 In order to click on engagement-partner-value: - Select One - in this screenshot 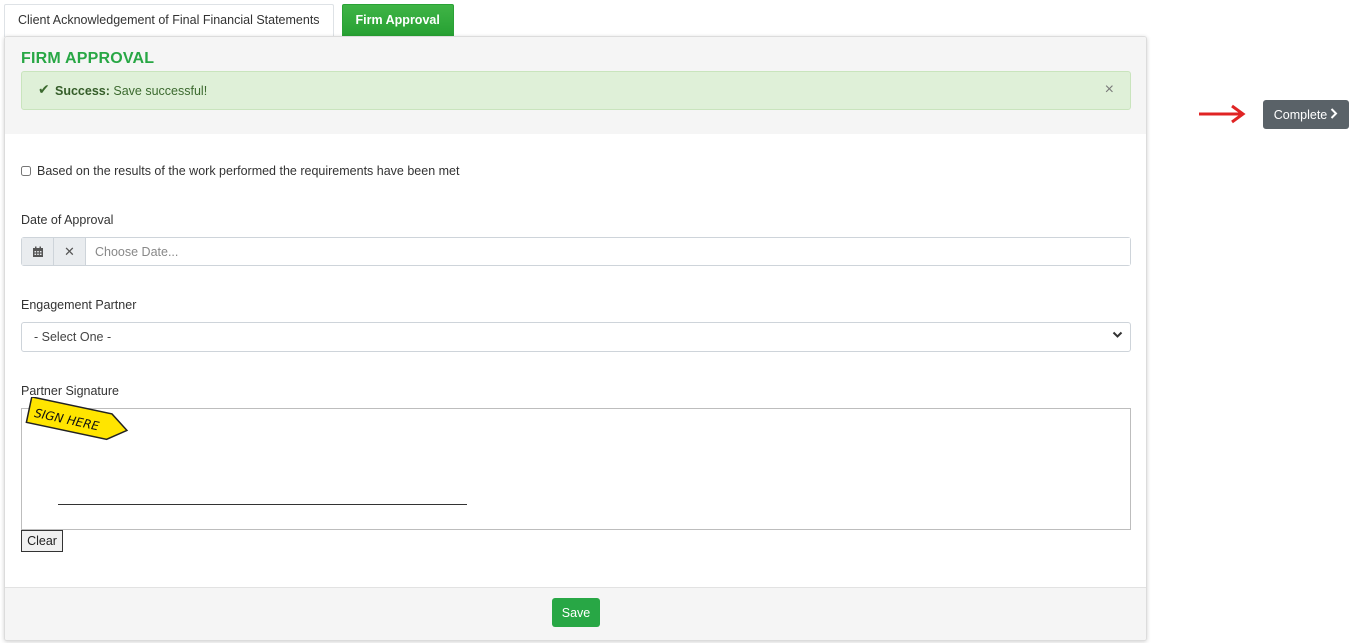, I will do `click(73, 337)`.